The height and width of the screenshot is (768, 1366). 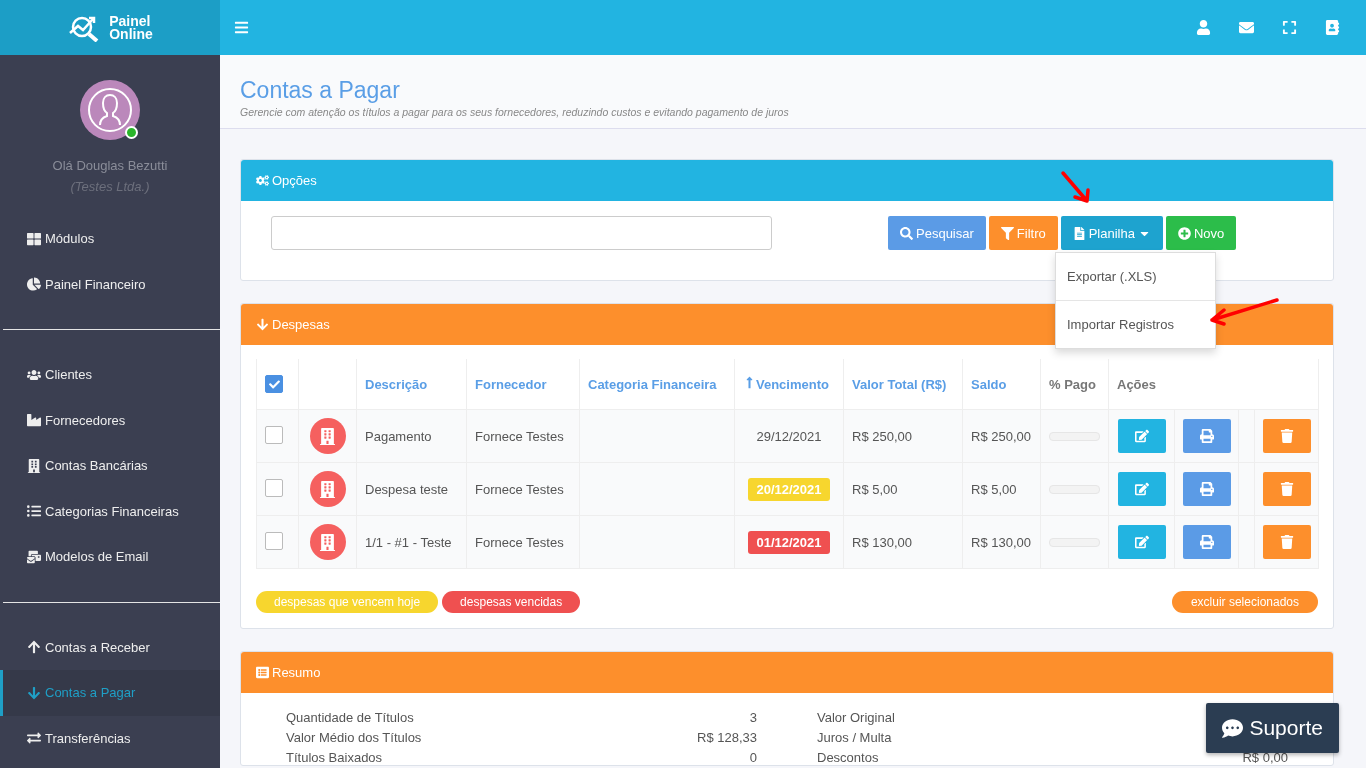 I want to click on envelope-icon, so click(x=1246, y=27).